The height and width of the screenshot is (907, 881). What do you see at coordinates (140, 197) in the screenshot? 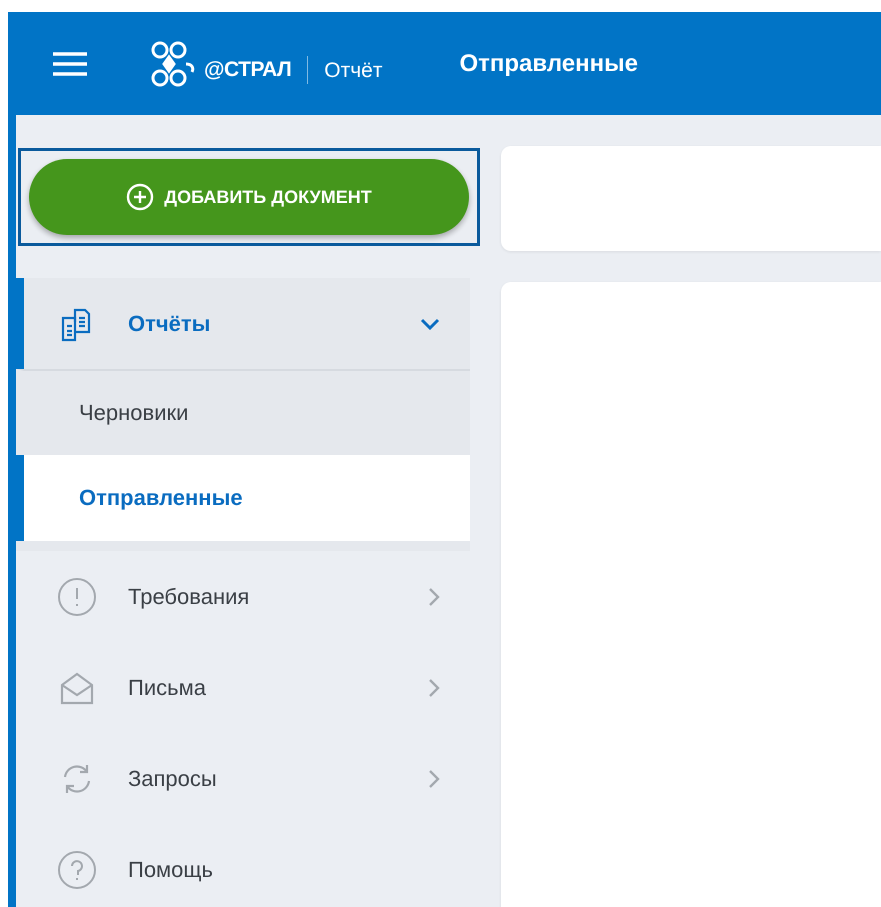
I see `plus-circle-icon` at bounding box center [140, 197].